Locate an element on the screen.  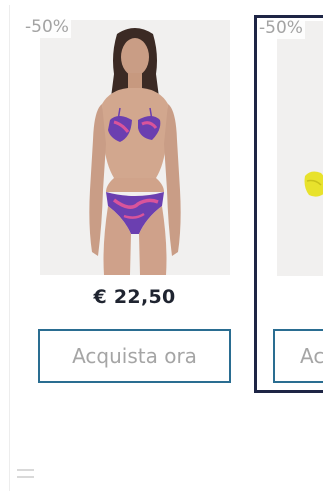
product-image is located at coordinates (300, 148).